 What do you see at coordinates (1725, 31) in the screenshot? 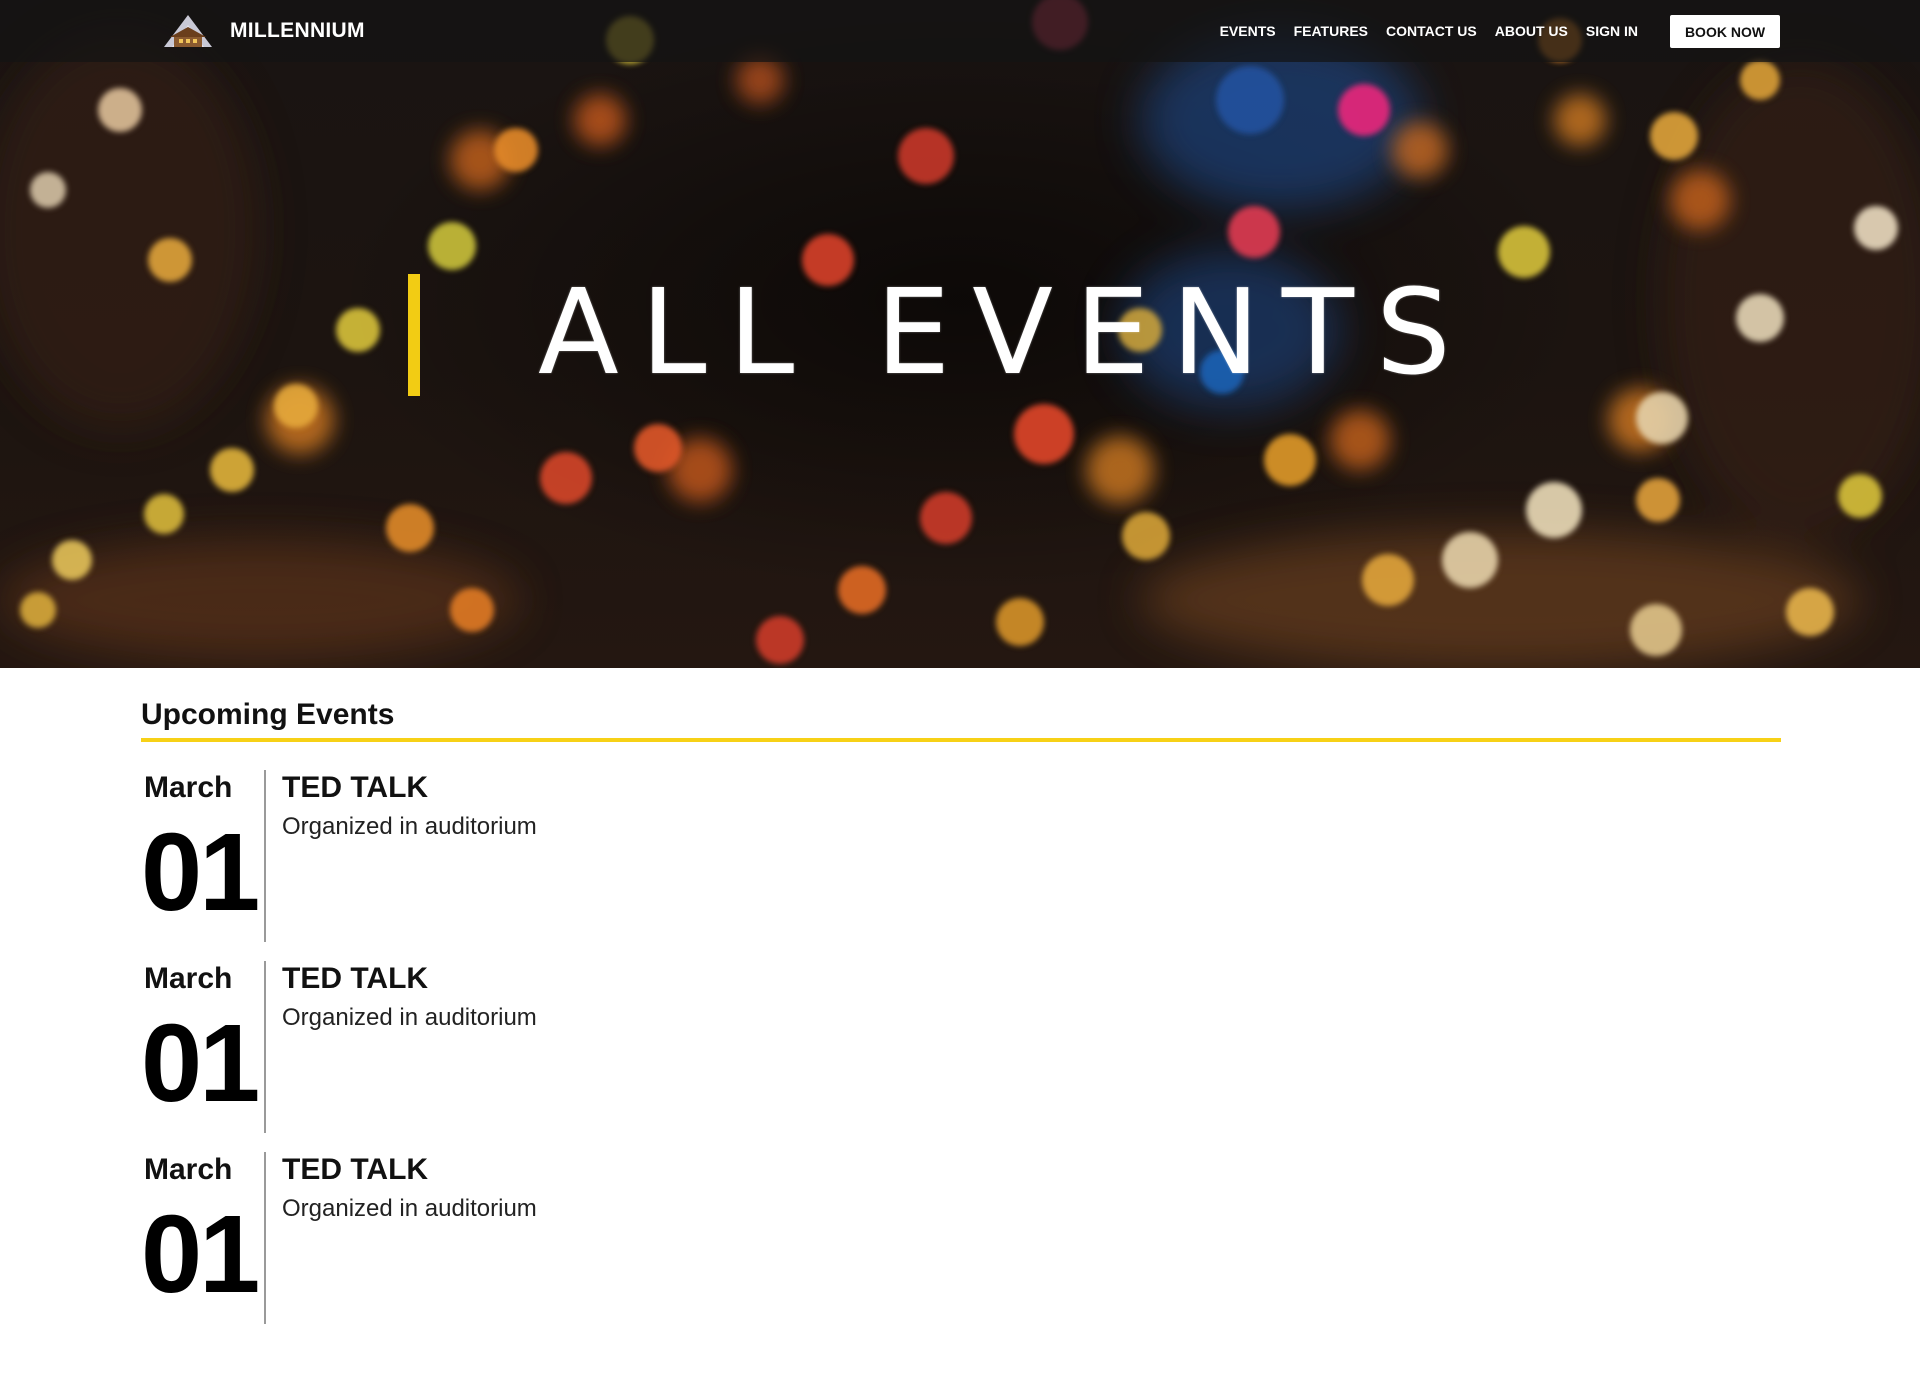
I see `book-now-button: BOOK NOW` at bounding box center [1725, 31].